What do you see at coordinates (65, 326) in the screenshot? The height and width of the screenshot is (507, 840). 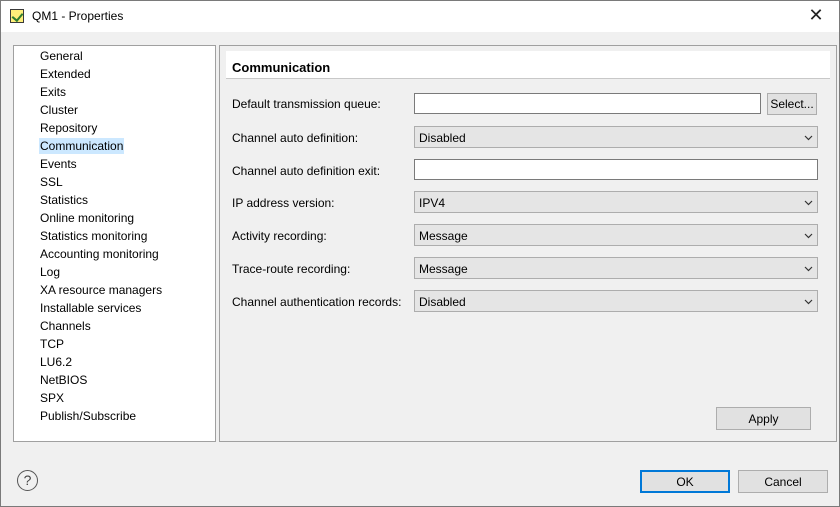 I see `nav-item-channels: Channels` at bounding box center [65, 326].